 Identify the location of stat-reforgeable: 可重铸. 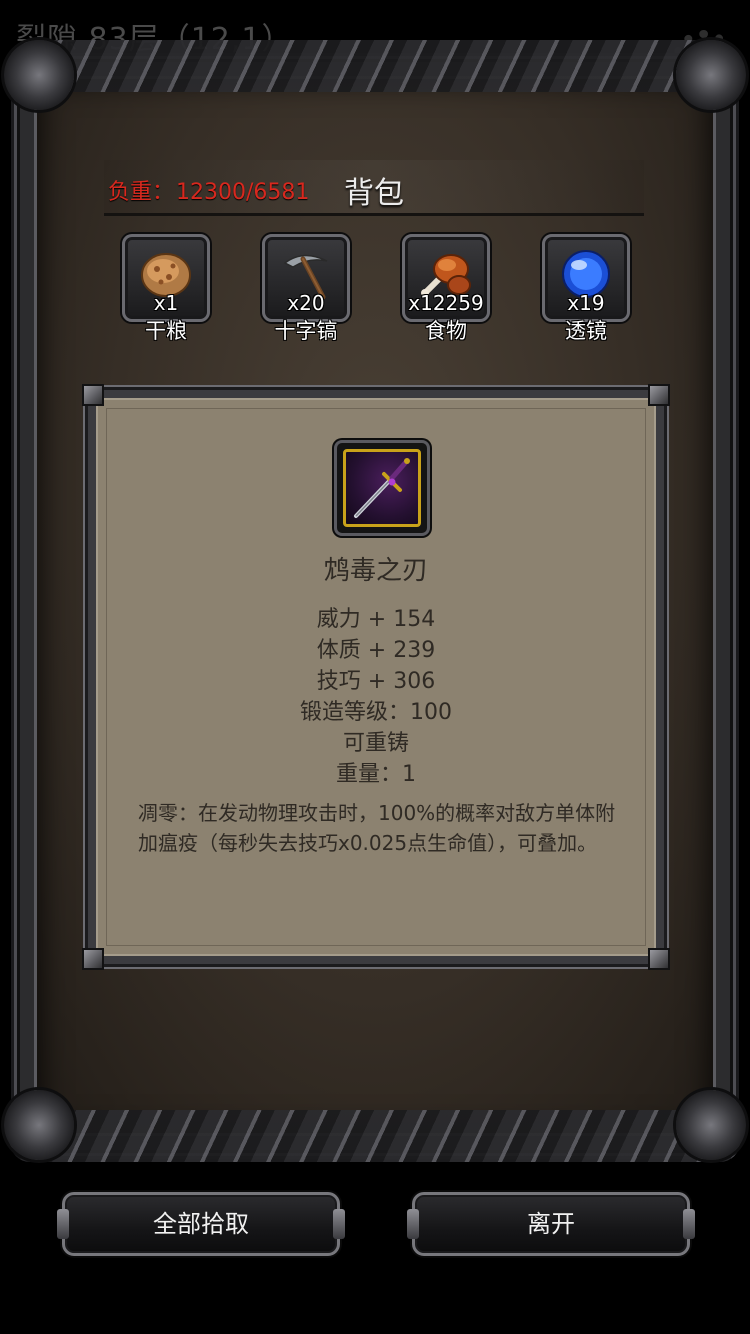
(375, 743).